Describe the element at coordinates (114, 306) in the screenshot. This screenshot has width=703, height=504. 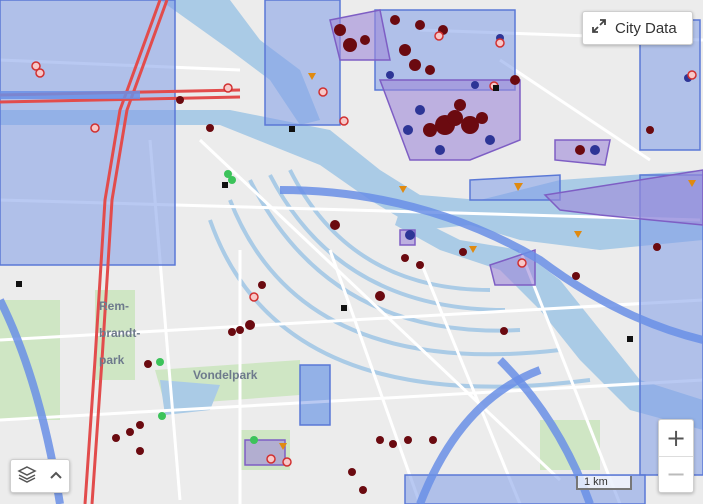
I see `place-label-rembrandt-1: Rem-` at that location.